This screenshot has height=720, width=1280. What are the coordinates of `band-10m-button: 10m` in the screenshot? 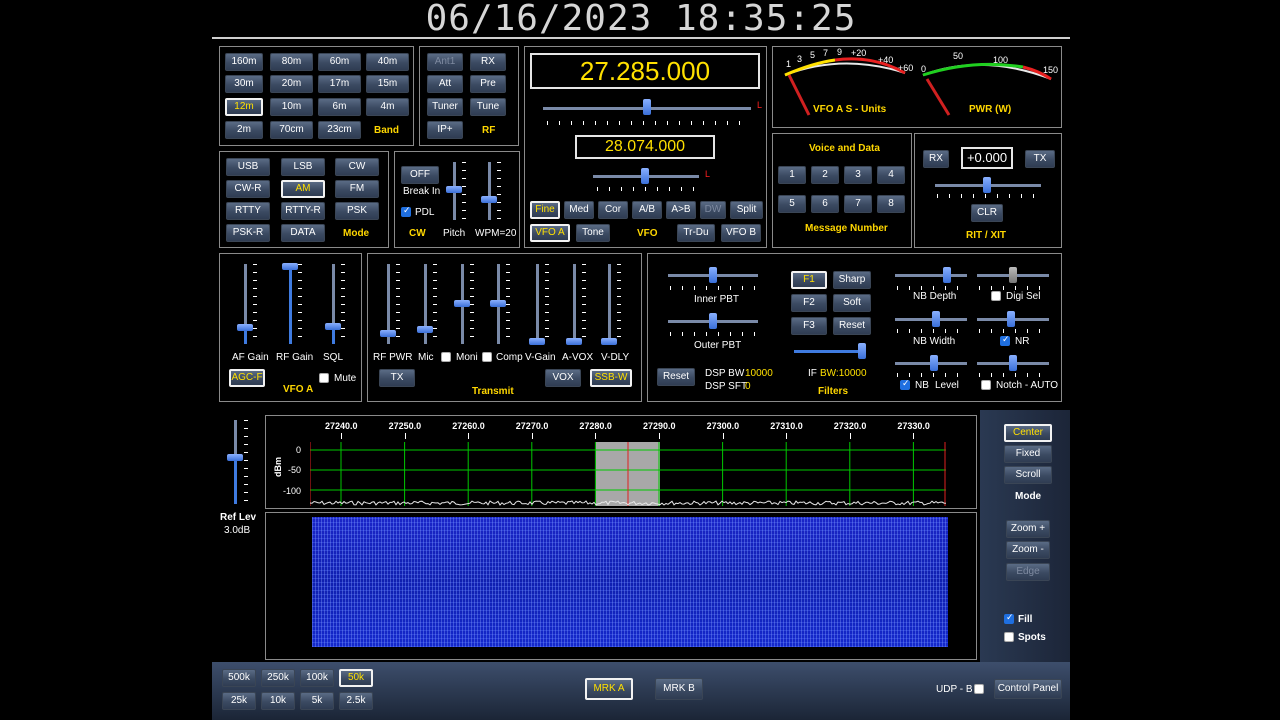 It's located at (291, 107).